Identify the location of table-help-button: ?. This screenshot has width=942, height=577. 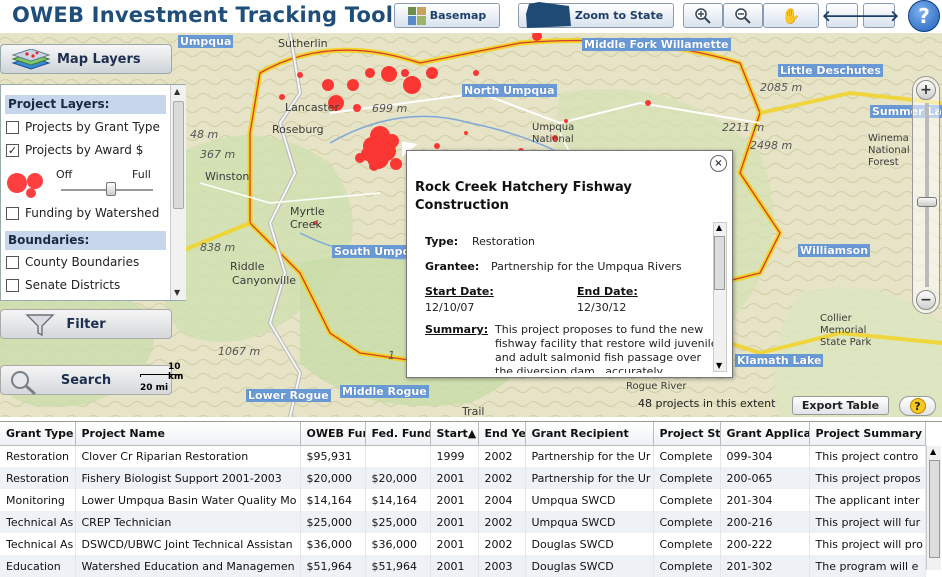
(917, 406).